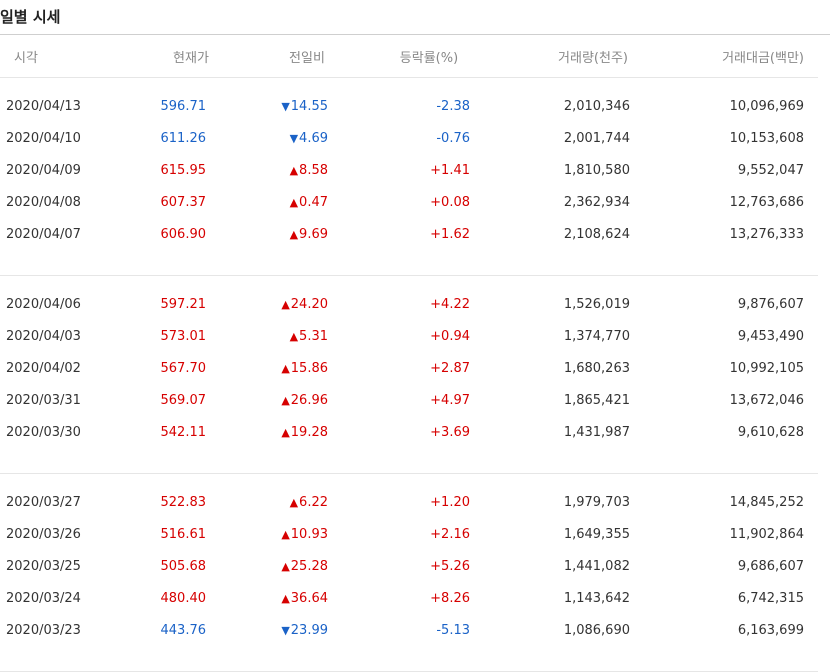  Describe the element at coordinates (183, 170) in the screenshot. I see `price-cell: 615.95` at that location.